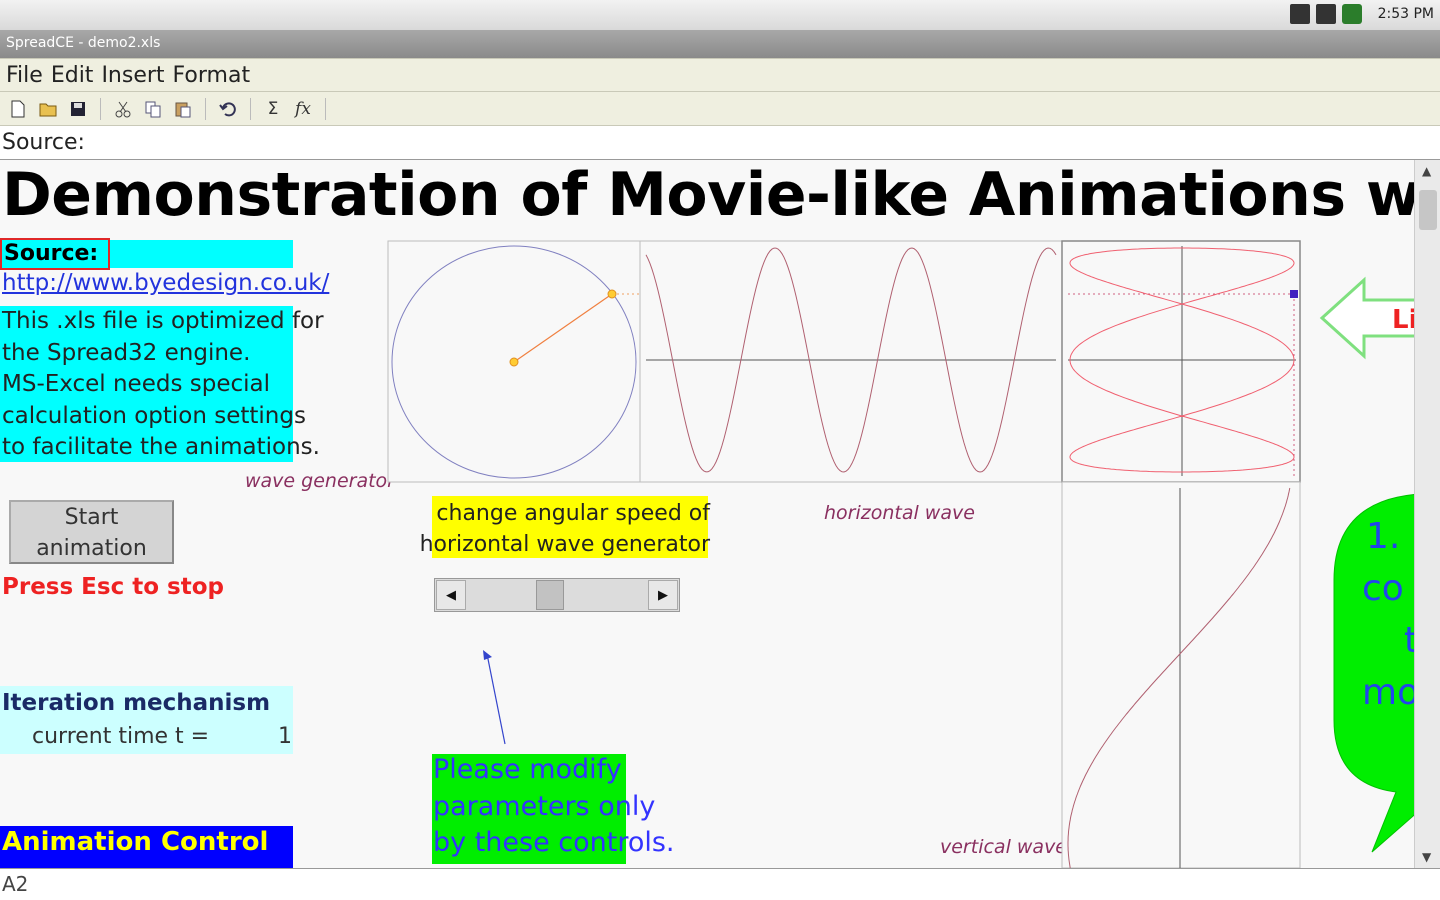 This screenshot has width=1440, height=900. What do you see at coordinates (83, 43) in the screenshot?
I see `window-title: SpreadCE - demo2.xls` at bounding box center [83, 43].